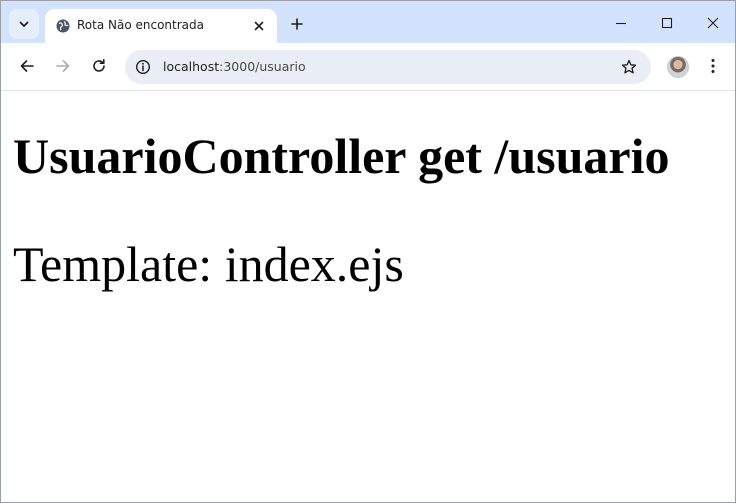 The width and height of the screenshot is (736, 503). I want to click on kebab-menu-icon, so click(713, 66).